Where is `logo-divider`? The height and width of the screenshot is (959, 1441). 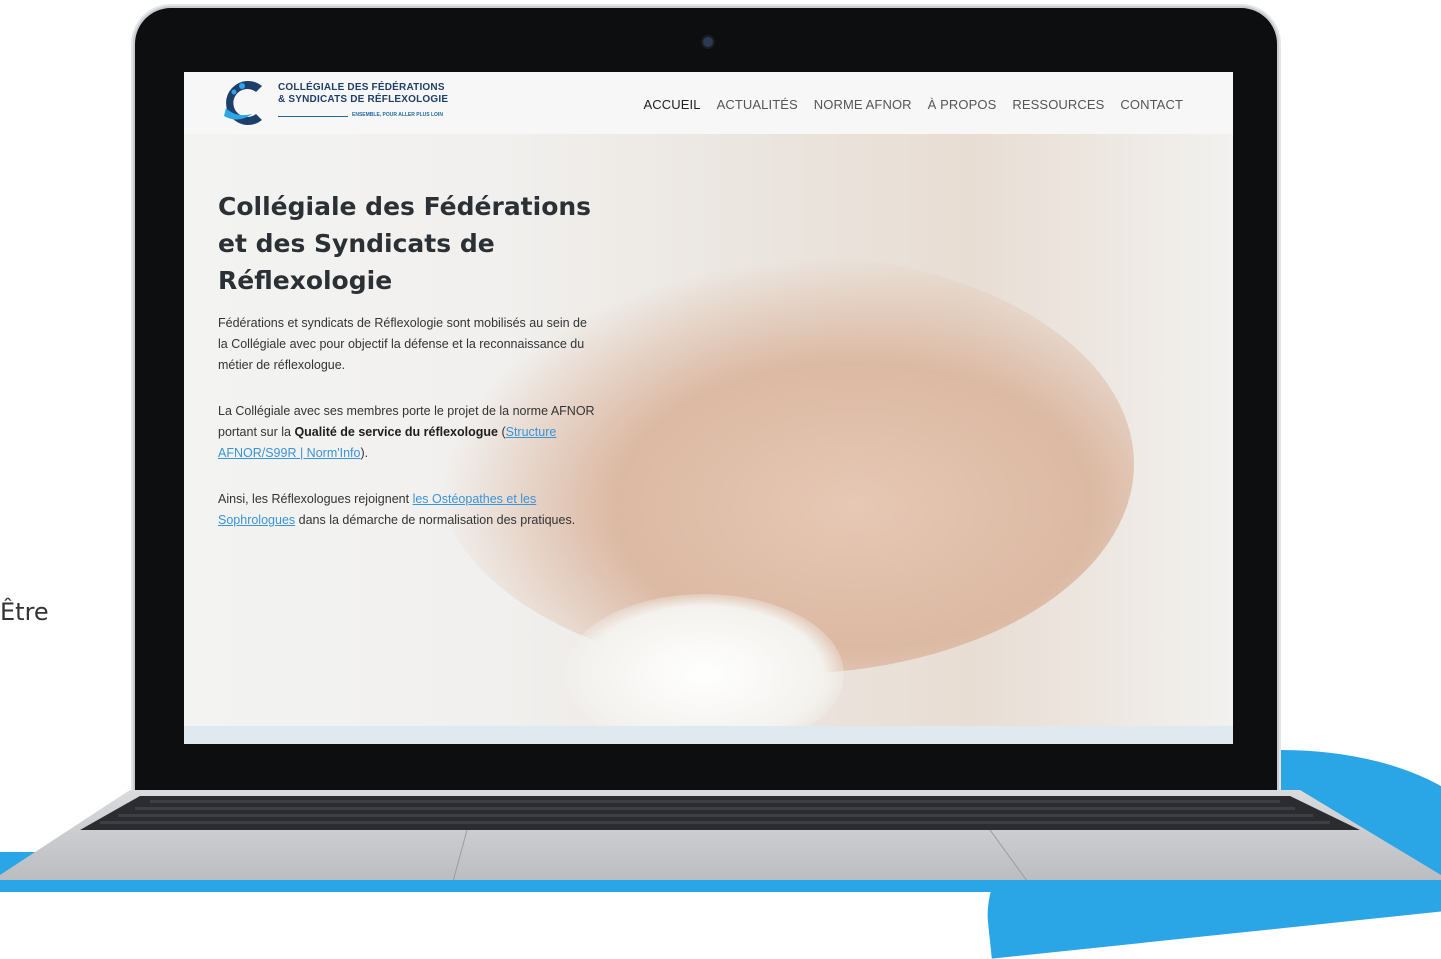
logo-divider is located at coordinates (313, 116).